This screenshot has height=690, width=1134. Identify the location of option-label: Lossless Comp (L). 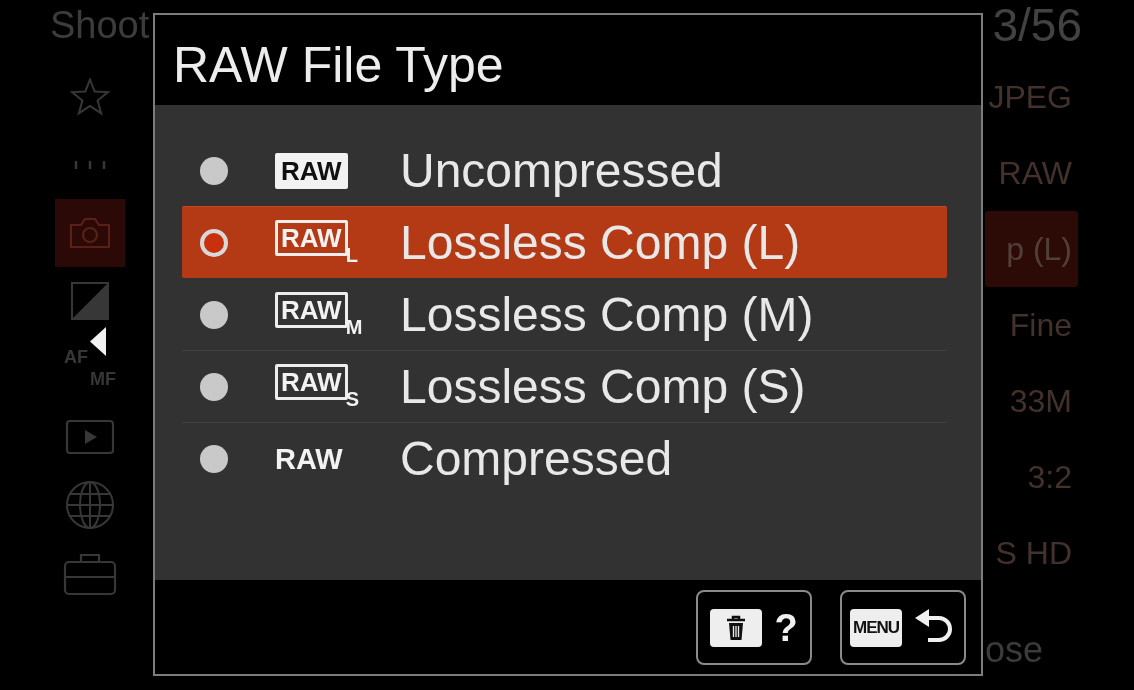
(600, 242).